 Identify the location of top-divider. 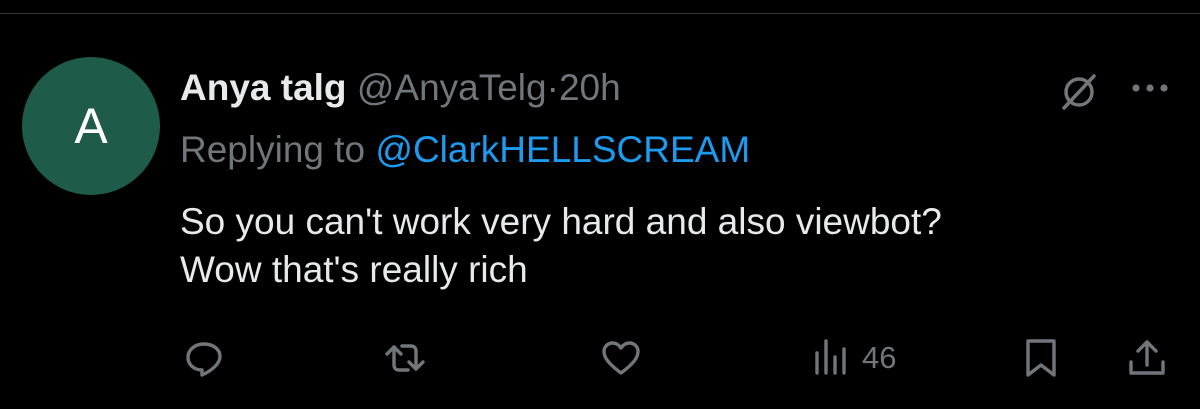
(600, 13).